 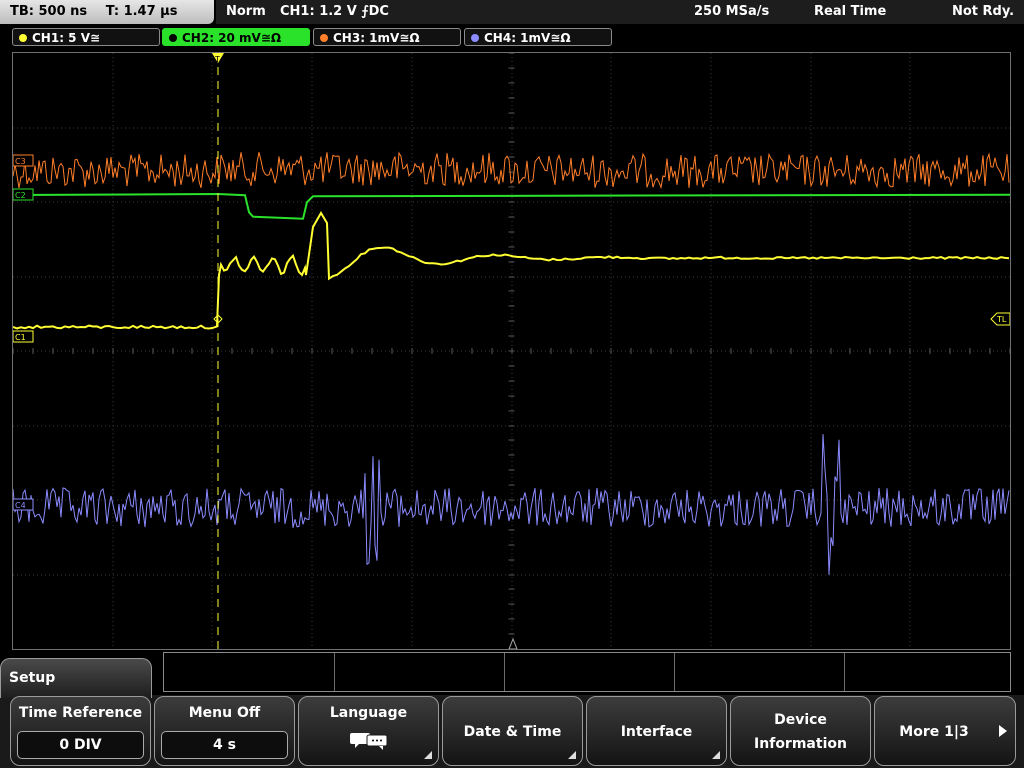 I want to click on time-reference-label: Time Reference, so click(x=80, y=713).